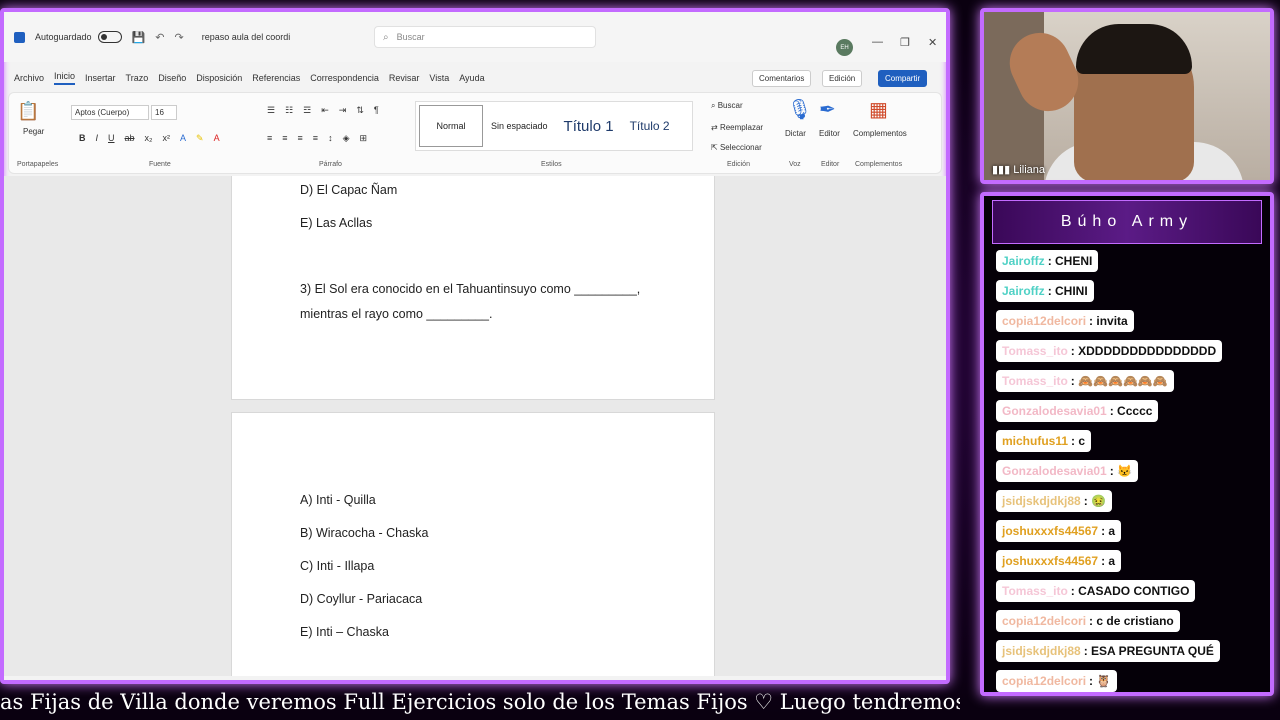 This screenshot has height=720, width=1280. I want to click on chat-username: michufus11, so click(1035, 441).